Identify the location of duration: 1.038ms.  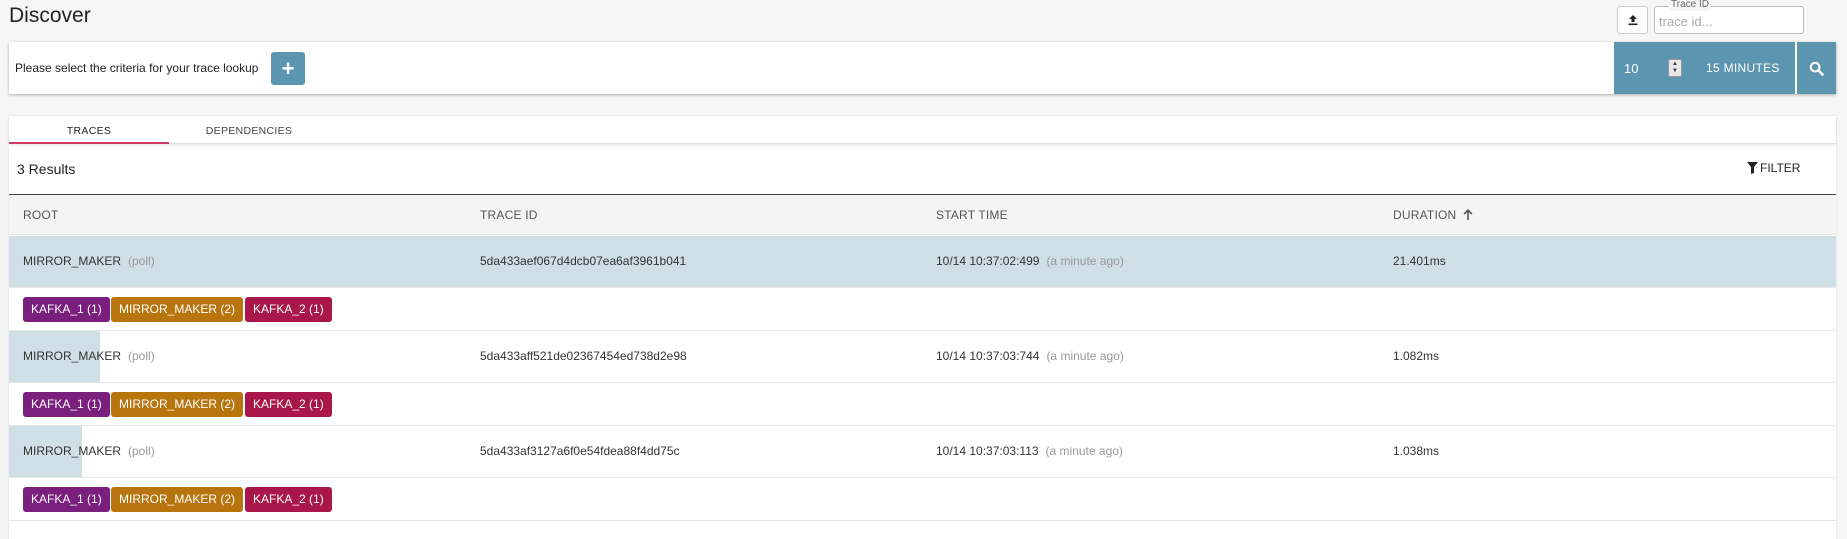
(1416, 451).